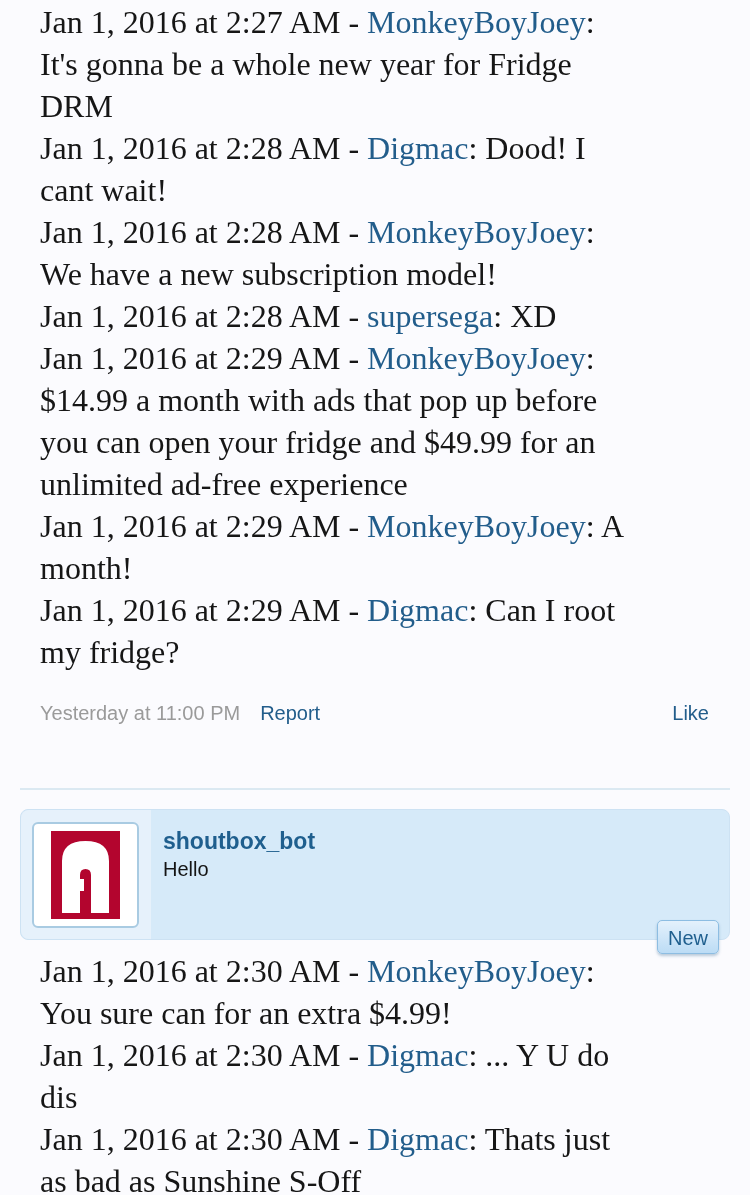 This screenshot has height=1195, width=750. What do you see at coordinates (688, 937) in the screenshot?
I see `new-badge: New` at bounding box center [688, 937].